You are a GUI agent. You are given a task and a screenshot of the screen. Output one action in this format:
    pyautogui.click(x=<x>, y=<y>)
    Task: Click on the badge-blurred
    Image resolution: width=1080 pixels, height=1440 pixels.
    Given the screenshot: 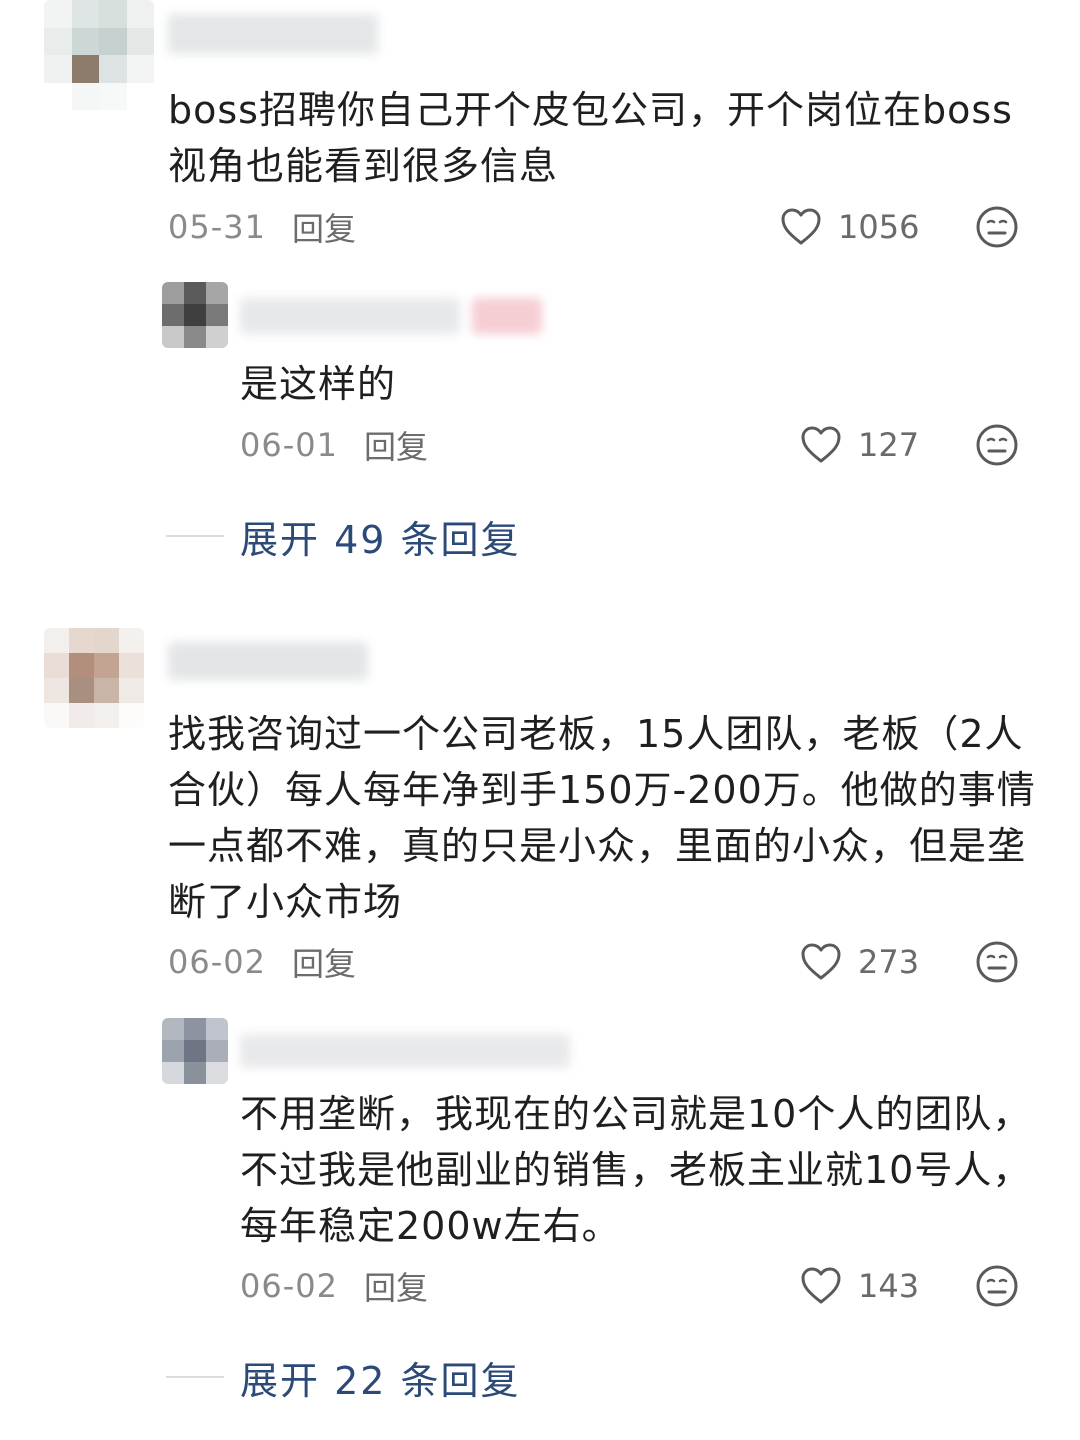 What is the action you would take?
    pyautogui.click(x=507, y=316)
    